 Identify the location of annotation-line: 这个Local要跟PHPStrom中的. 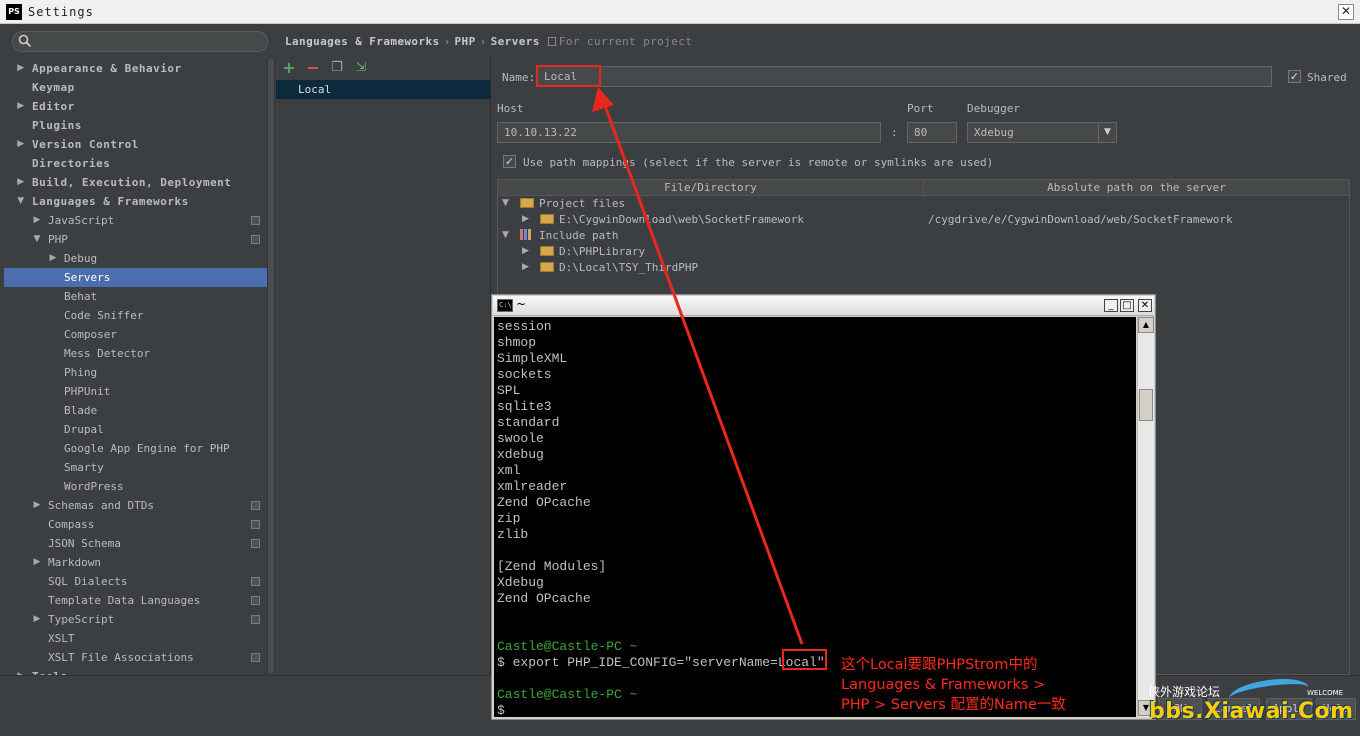
(939, 665).